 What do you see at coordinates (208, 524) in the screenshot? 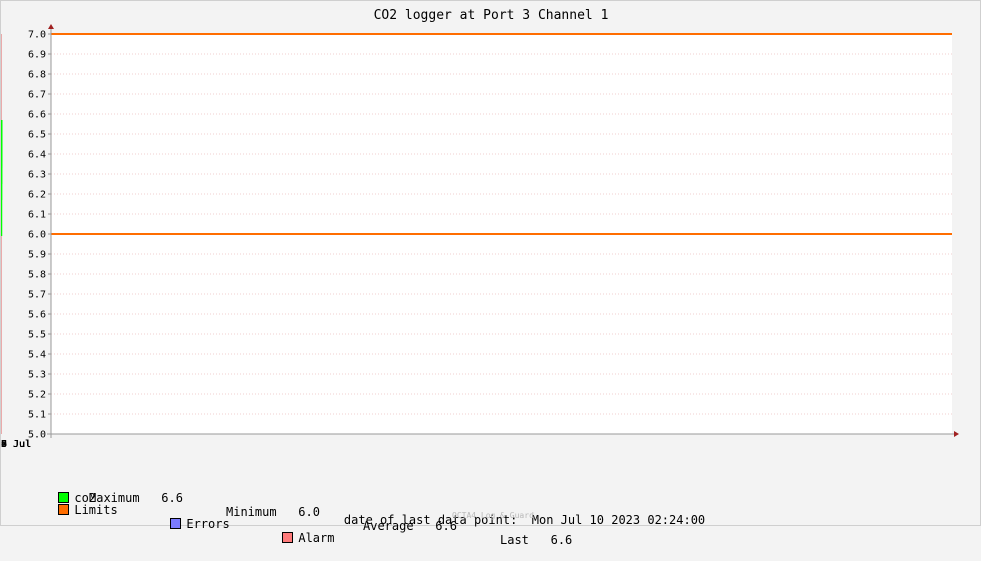
I see `legend-errors-label: Errors` at bounding box center [208, 524].